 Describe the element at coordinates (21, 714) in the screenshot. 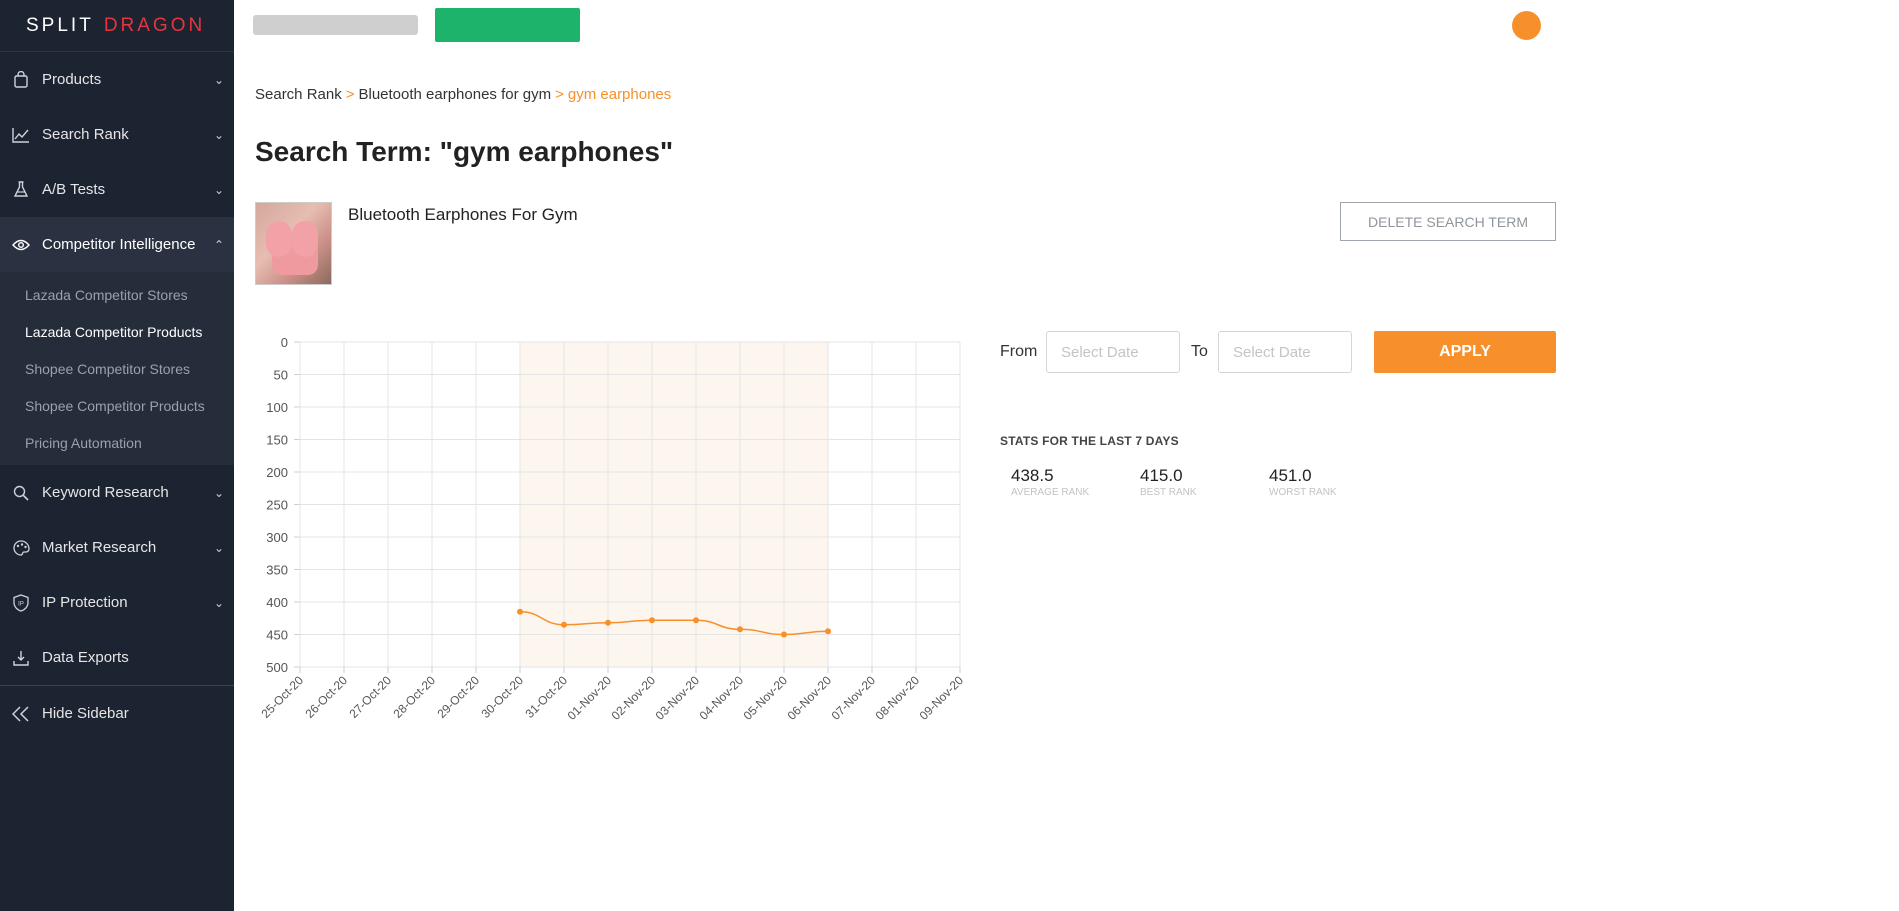

I see `double-chevron-left-icon` at that location.